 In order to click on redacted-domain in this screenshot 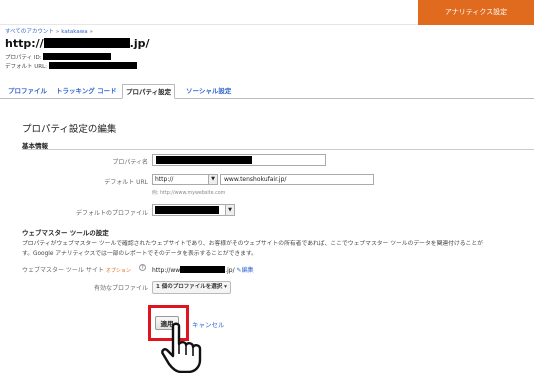, I will do `click(86, 43)`.